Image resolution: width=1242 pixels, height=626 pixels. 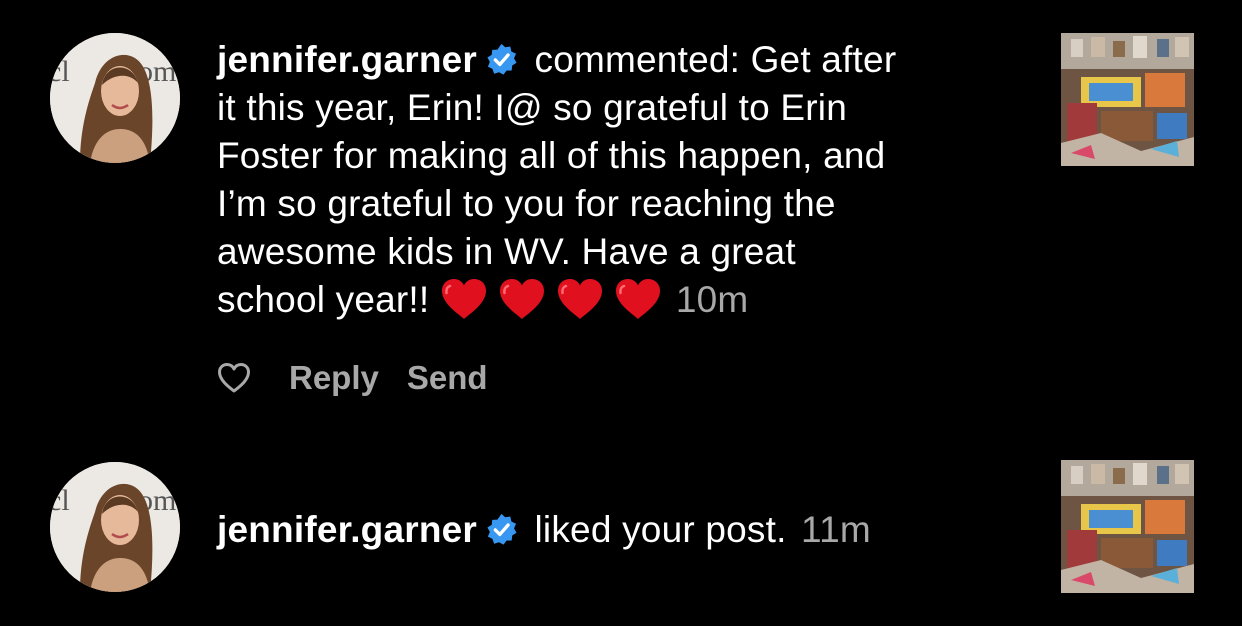 I want to click on heart-outline-icon, so click(x=234, y=378).